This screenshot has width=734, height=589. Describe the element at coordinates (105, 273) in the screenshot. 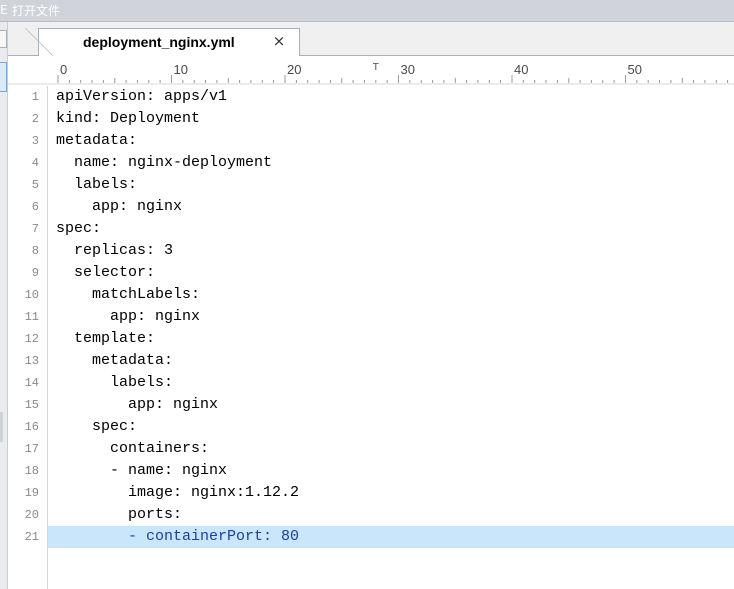

I see `code-line: selector:` at that location.